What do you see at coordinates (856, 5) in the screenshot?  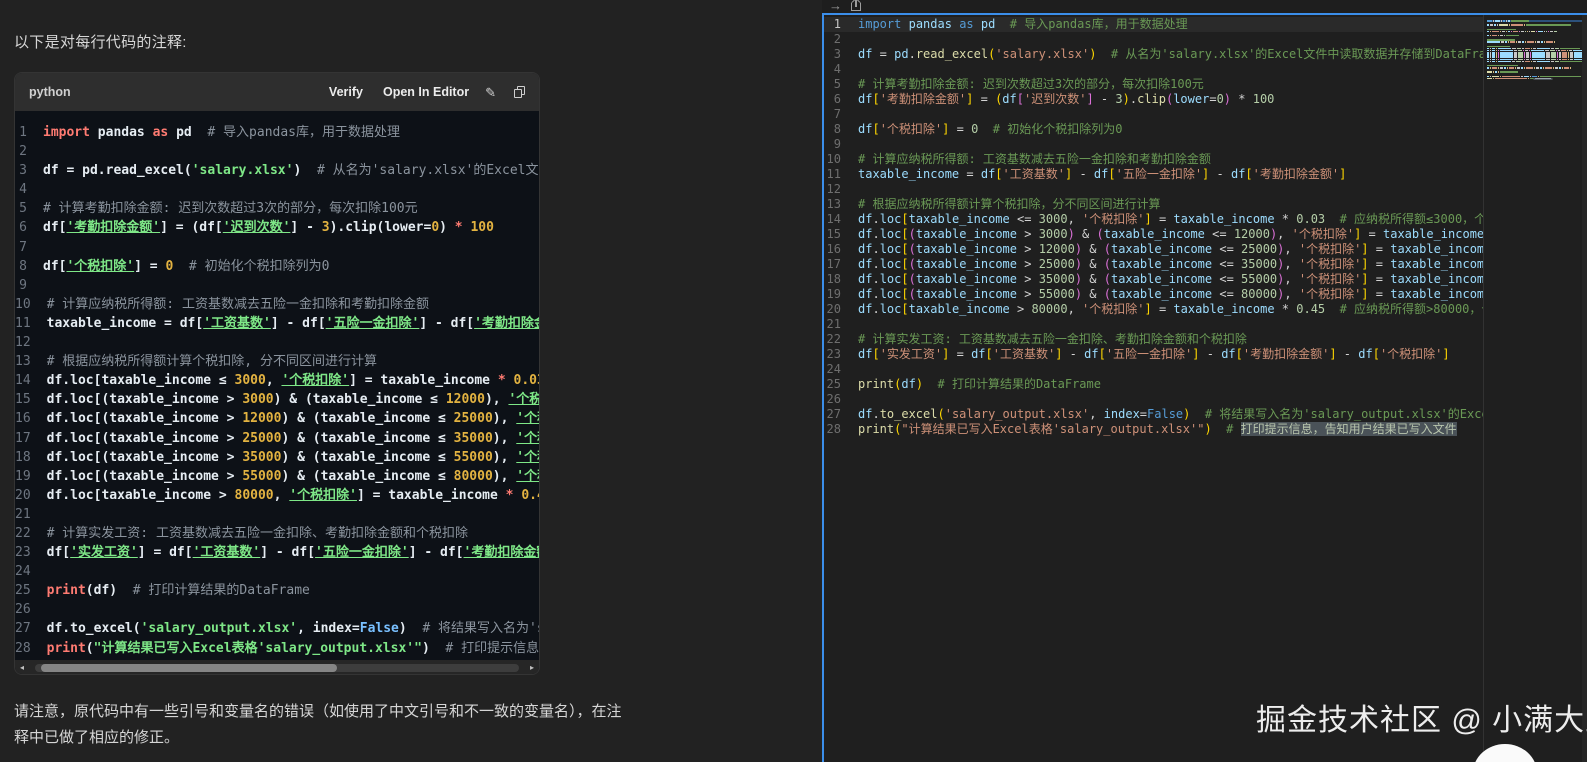 I see `share-icon` at bounding box center [856, 5].